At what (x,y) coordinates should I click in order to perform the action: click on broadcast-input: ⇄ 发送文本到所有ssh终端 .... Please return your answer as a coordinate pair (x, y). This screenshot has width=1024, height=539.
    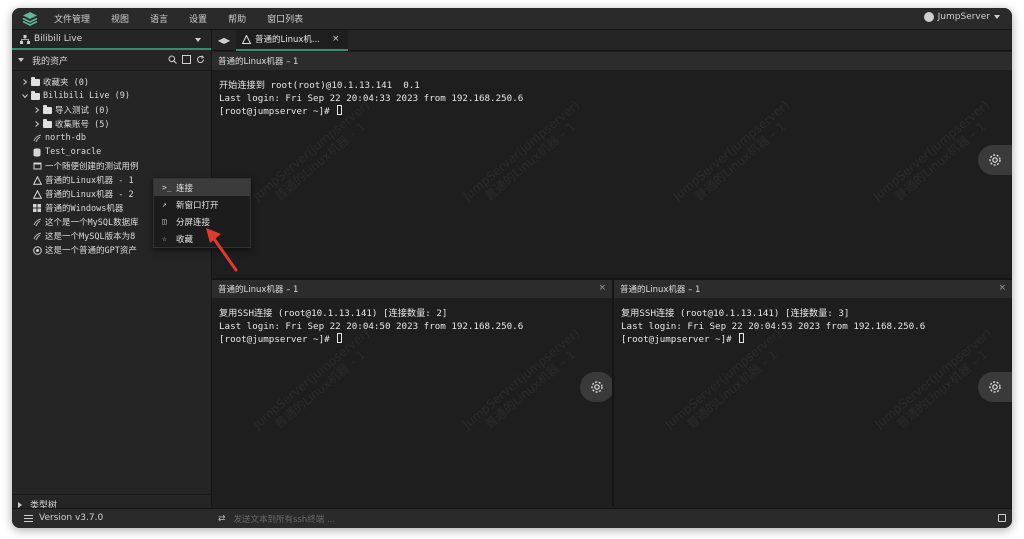
    Looking at the image, I should click on (276, 519).